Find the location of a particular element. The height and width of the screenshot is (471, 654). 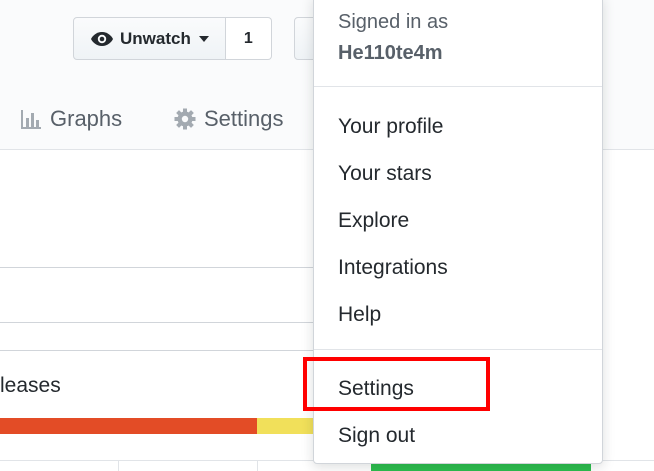

releases-link: leases is located at coordinates (30, 386).